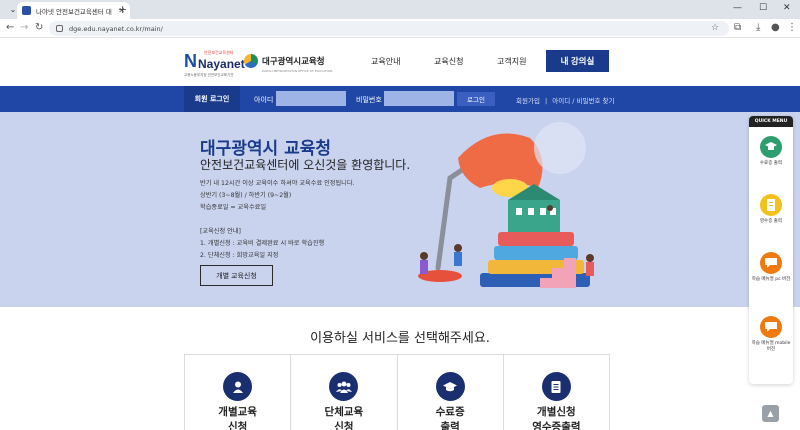 This screenshot has width=800, height=430. I want to click on service-receipt: 개별신청 영수증출력, so click(556, 392).